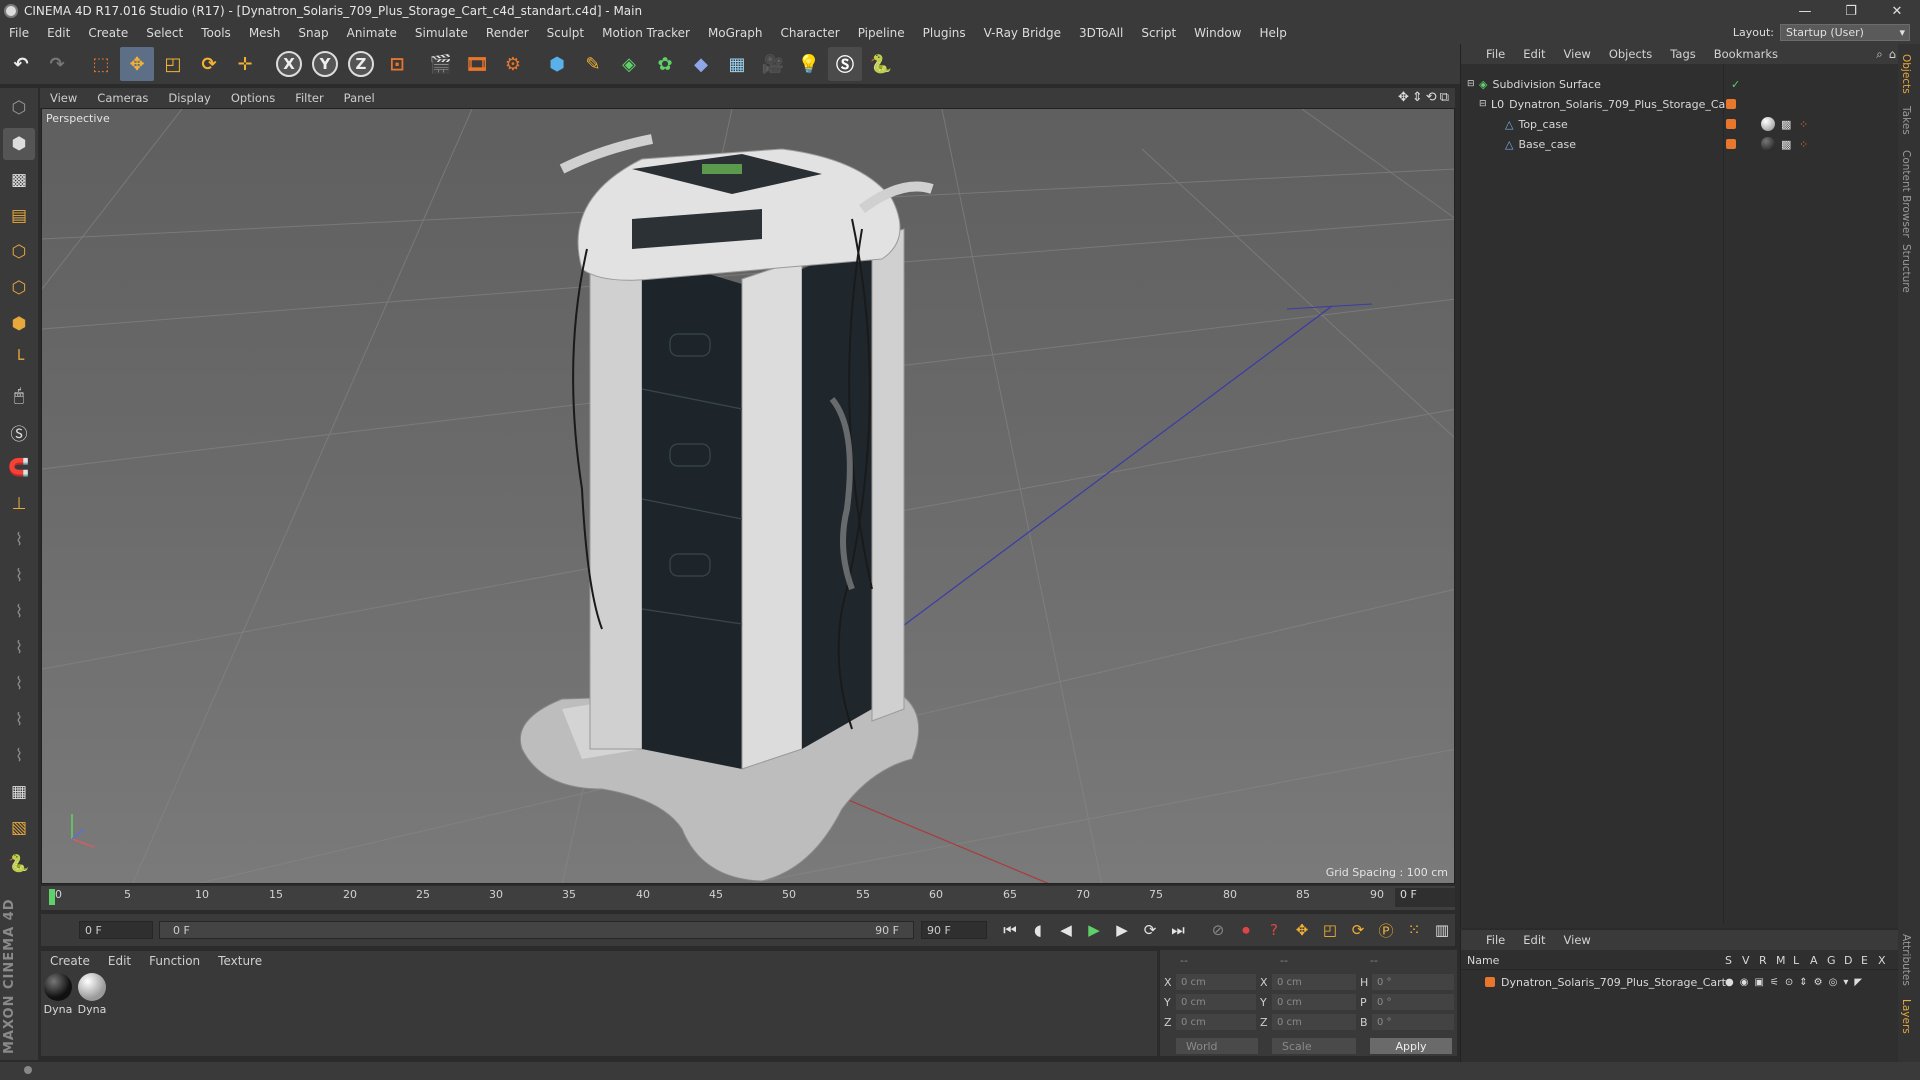  Describe the element at coordinates (1425, 897) in the screenshot. I see `current-frame-field: 0 F` at that location.